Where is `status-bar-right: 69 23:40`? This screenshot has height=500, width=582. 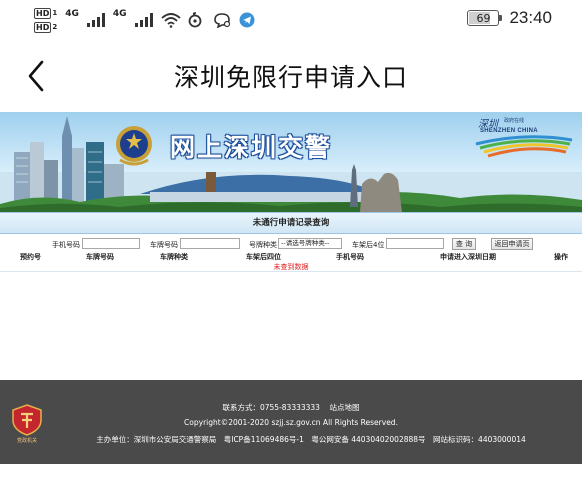 status-bar-right: 69 23:40 is located at coordinates (509, 18).